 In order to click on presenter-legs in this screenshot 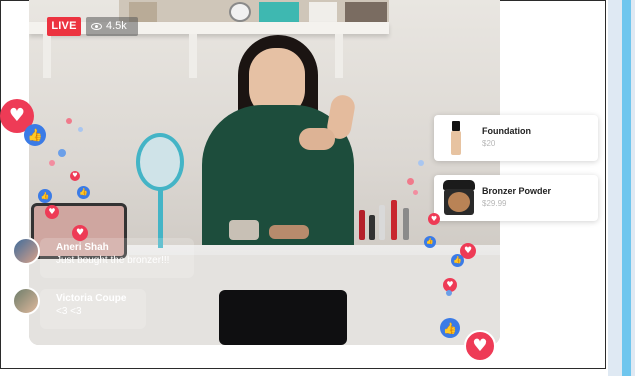, I will do `click(283, 317)`.